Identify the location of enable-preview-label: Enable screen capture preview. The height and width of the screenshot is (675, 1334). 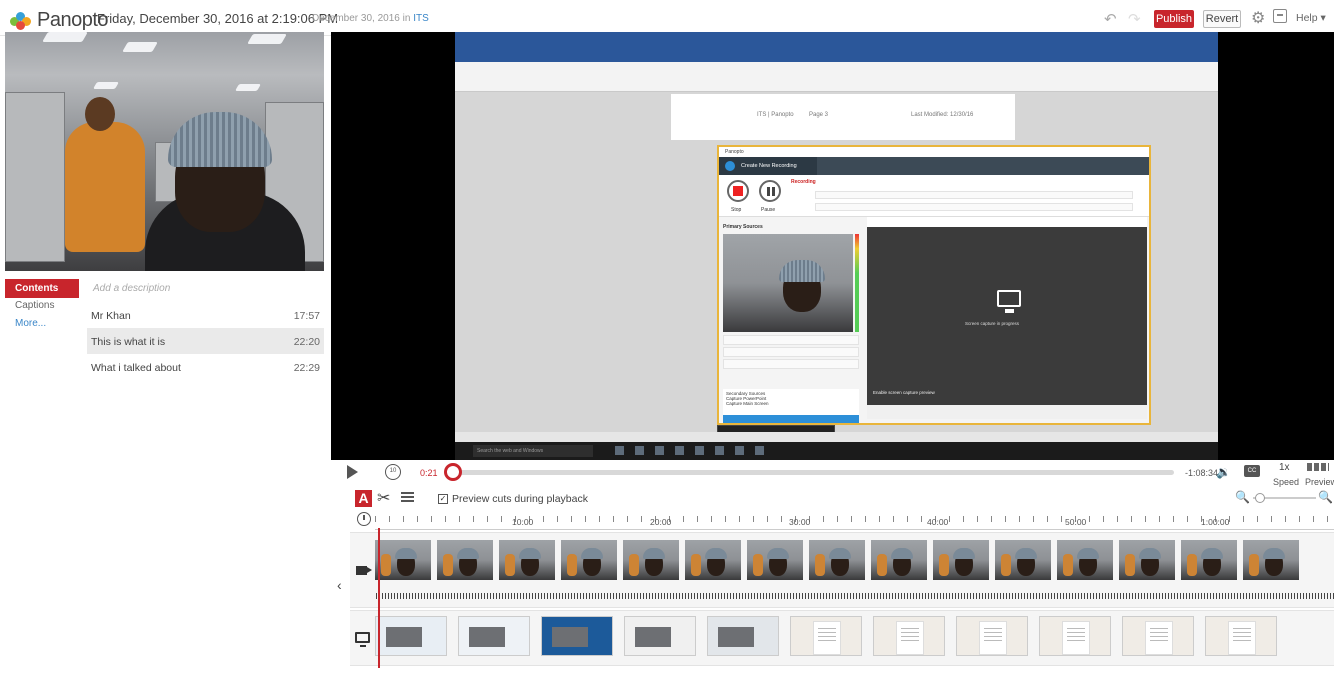
(904, 392).